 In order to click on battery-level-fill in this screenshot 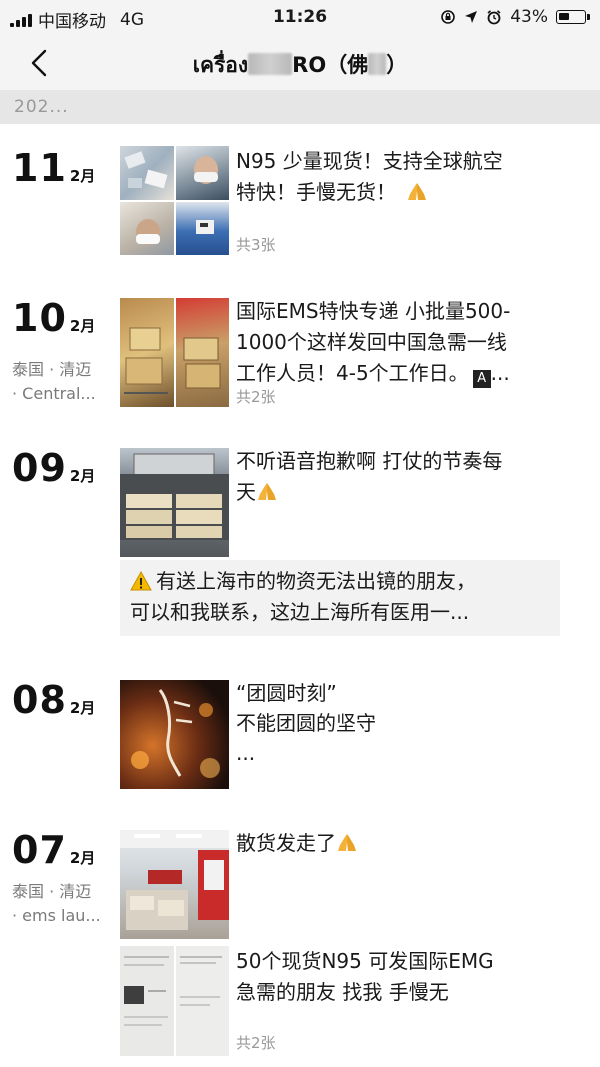, I will do `click(564, 16)`.